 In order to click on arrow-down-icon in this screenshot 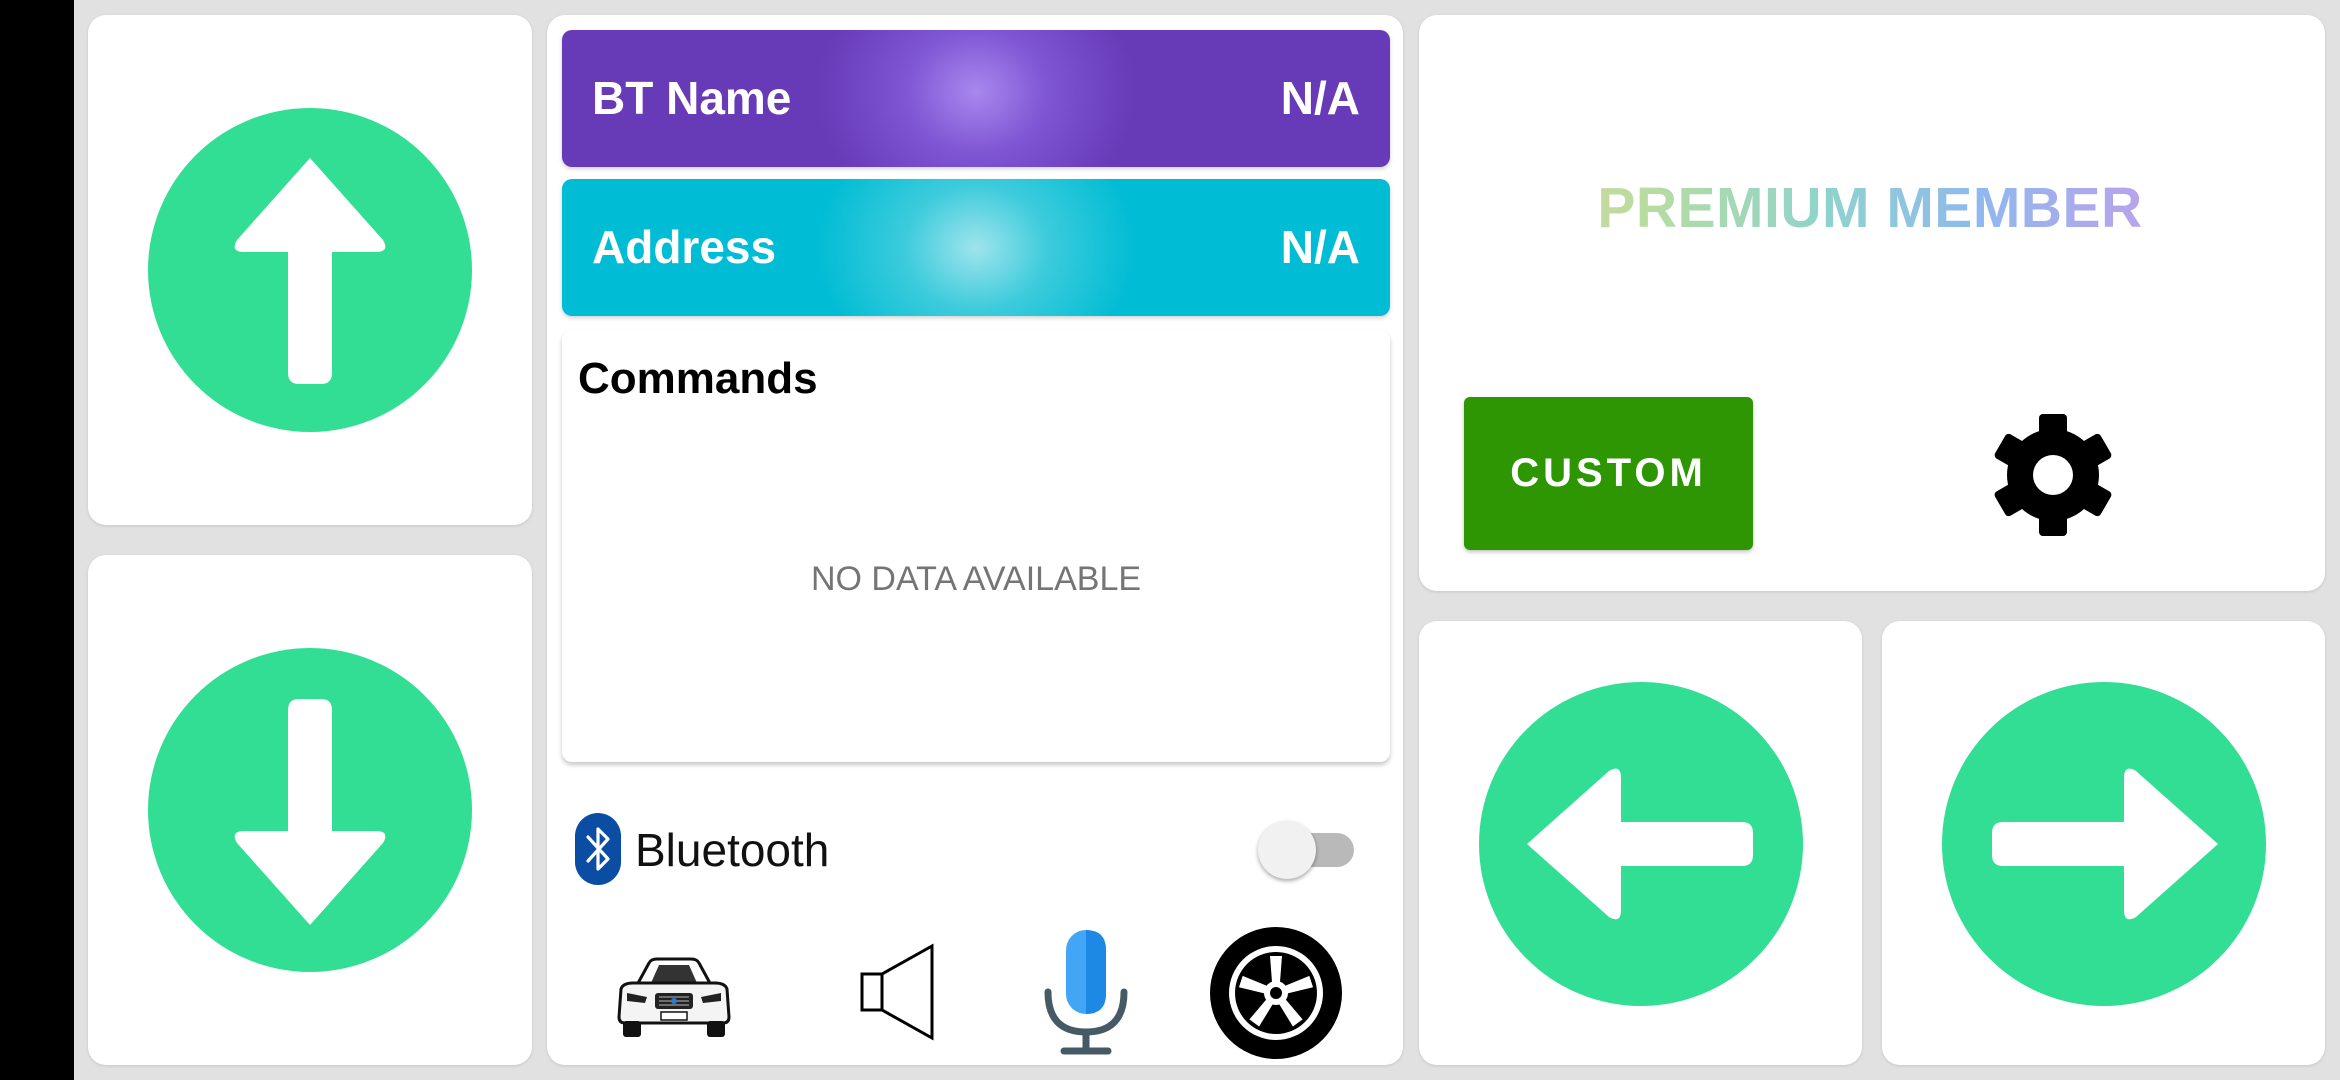, I will do `click(310, 810)`.